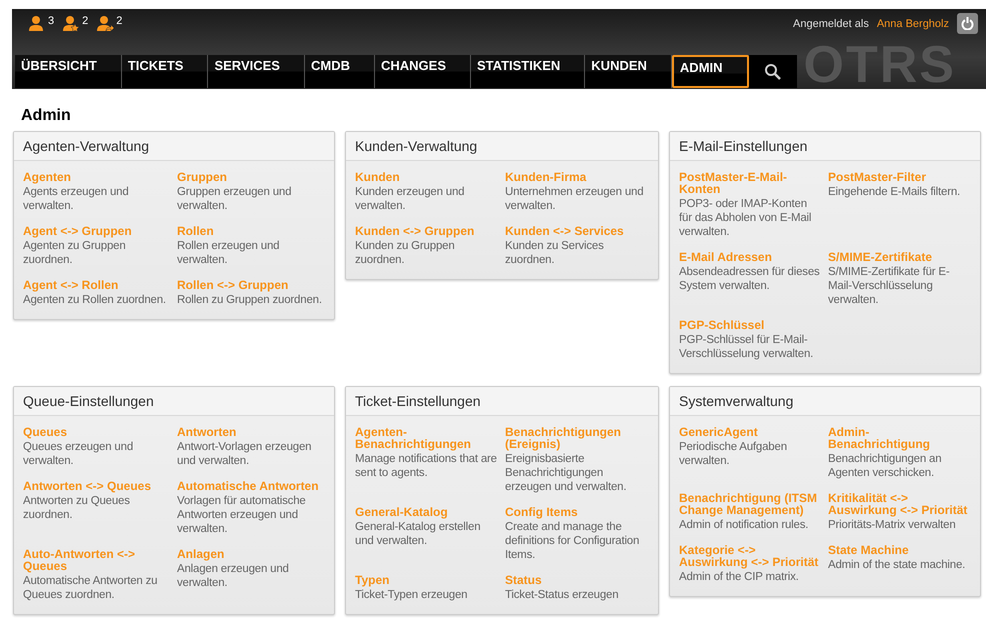  I want to click on nav-tab: TICKETS, so click(165, 71).